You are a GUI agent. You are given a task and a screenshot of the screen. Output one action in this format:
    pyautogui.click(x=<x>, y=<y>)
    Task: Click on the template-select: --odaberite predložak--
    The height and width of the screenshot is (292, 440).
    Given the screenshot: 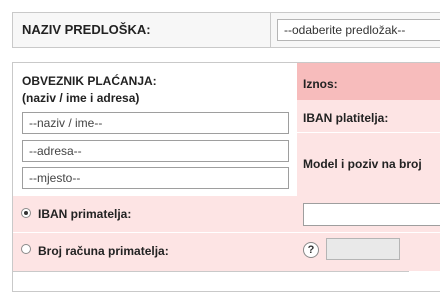 What is the action you would take?
    pyautogui.click(x=358, y=30)
    